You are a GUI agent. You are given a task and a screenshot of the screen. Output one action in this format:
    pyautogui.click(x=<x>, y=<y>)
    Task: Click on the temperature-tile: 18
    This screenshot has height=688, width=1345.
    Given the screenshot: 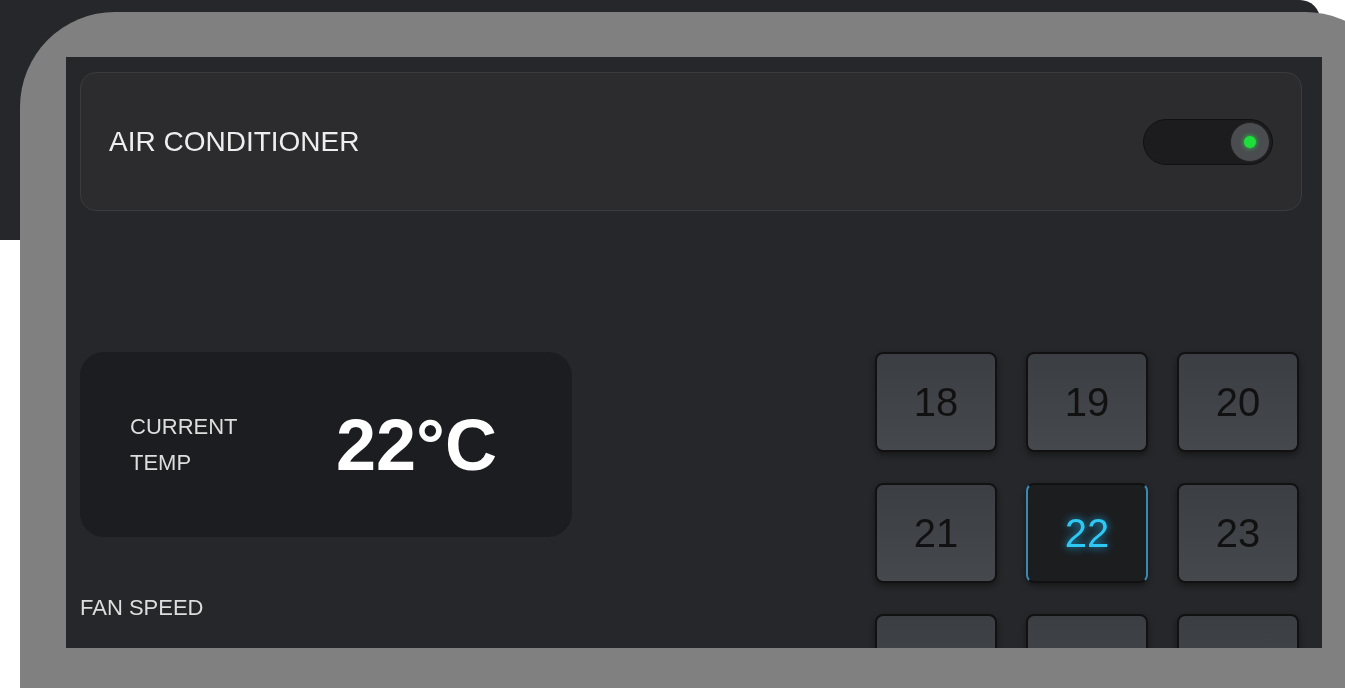 What is the action you would take?
    pyautogui.click(x=936, y=402)
    